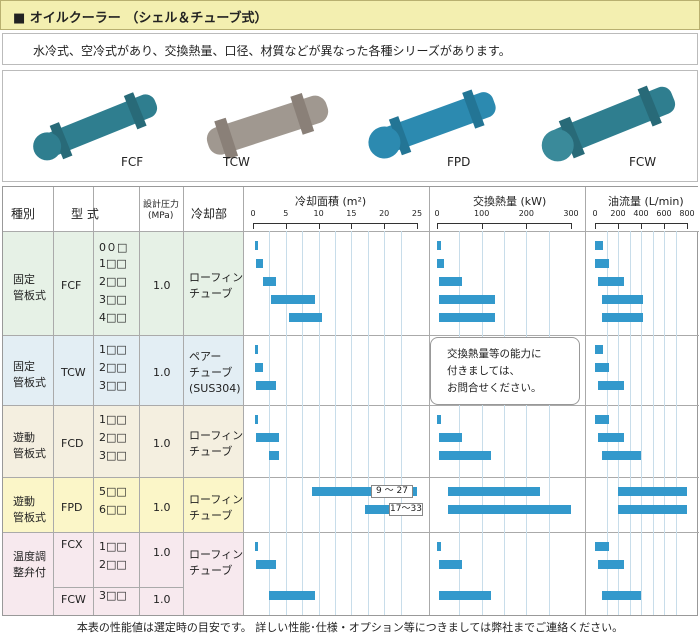 This screenshot has height=635, width=700. Describe the element at coordinates (23, 214) in the screenshot. I see `header-kind: 種別` at that location.